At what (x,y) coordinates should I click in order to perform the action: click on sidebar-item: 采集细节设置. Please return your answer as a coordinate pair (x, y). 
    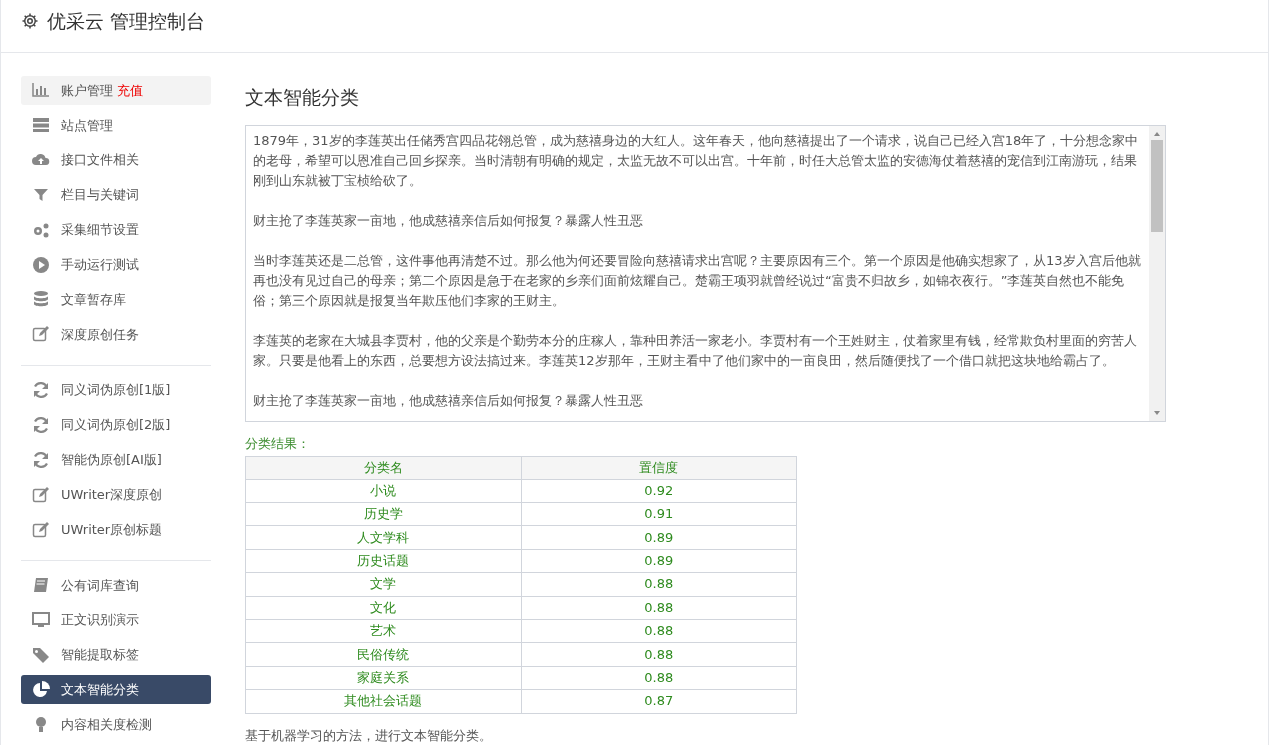
    Looking at the image, I should click on (116, 230).